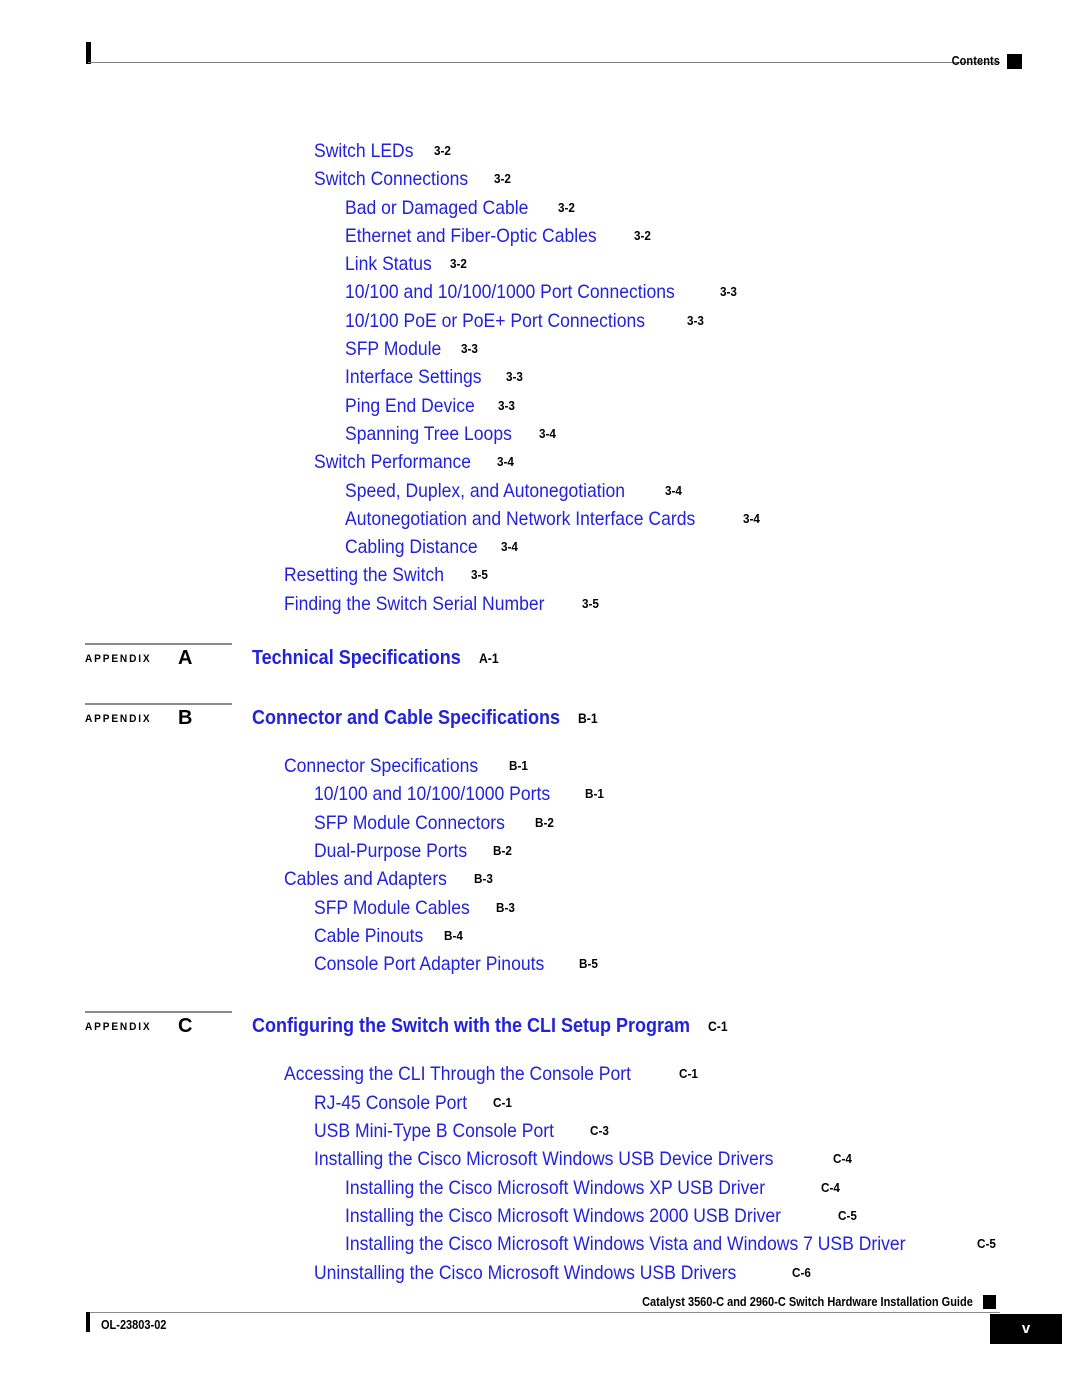 This screenshot has width=1080, height=1397. Describe the element at coordinates (975, 61) in the screenshot. I see `header-title: Contents` at that location.